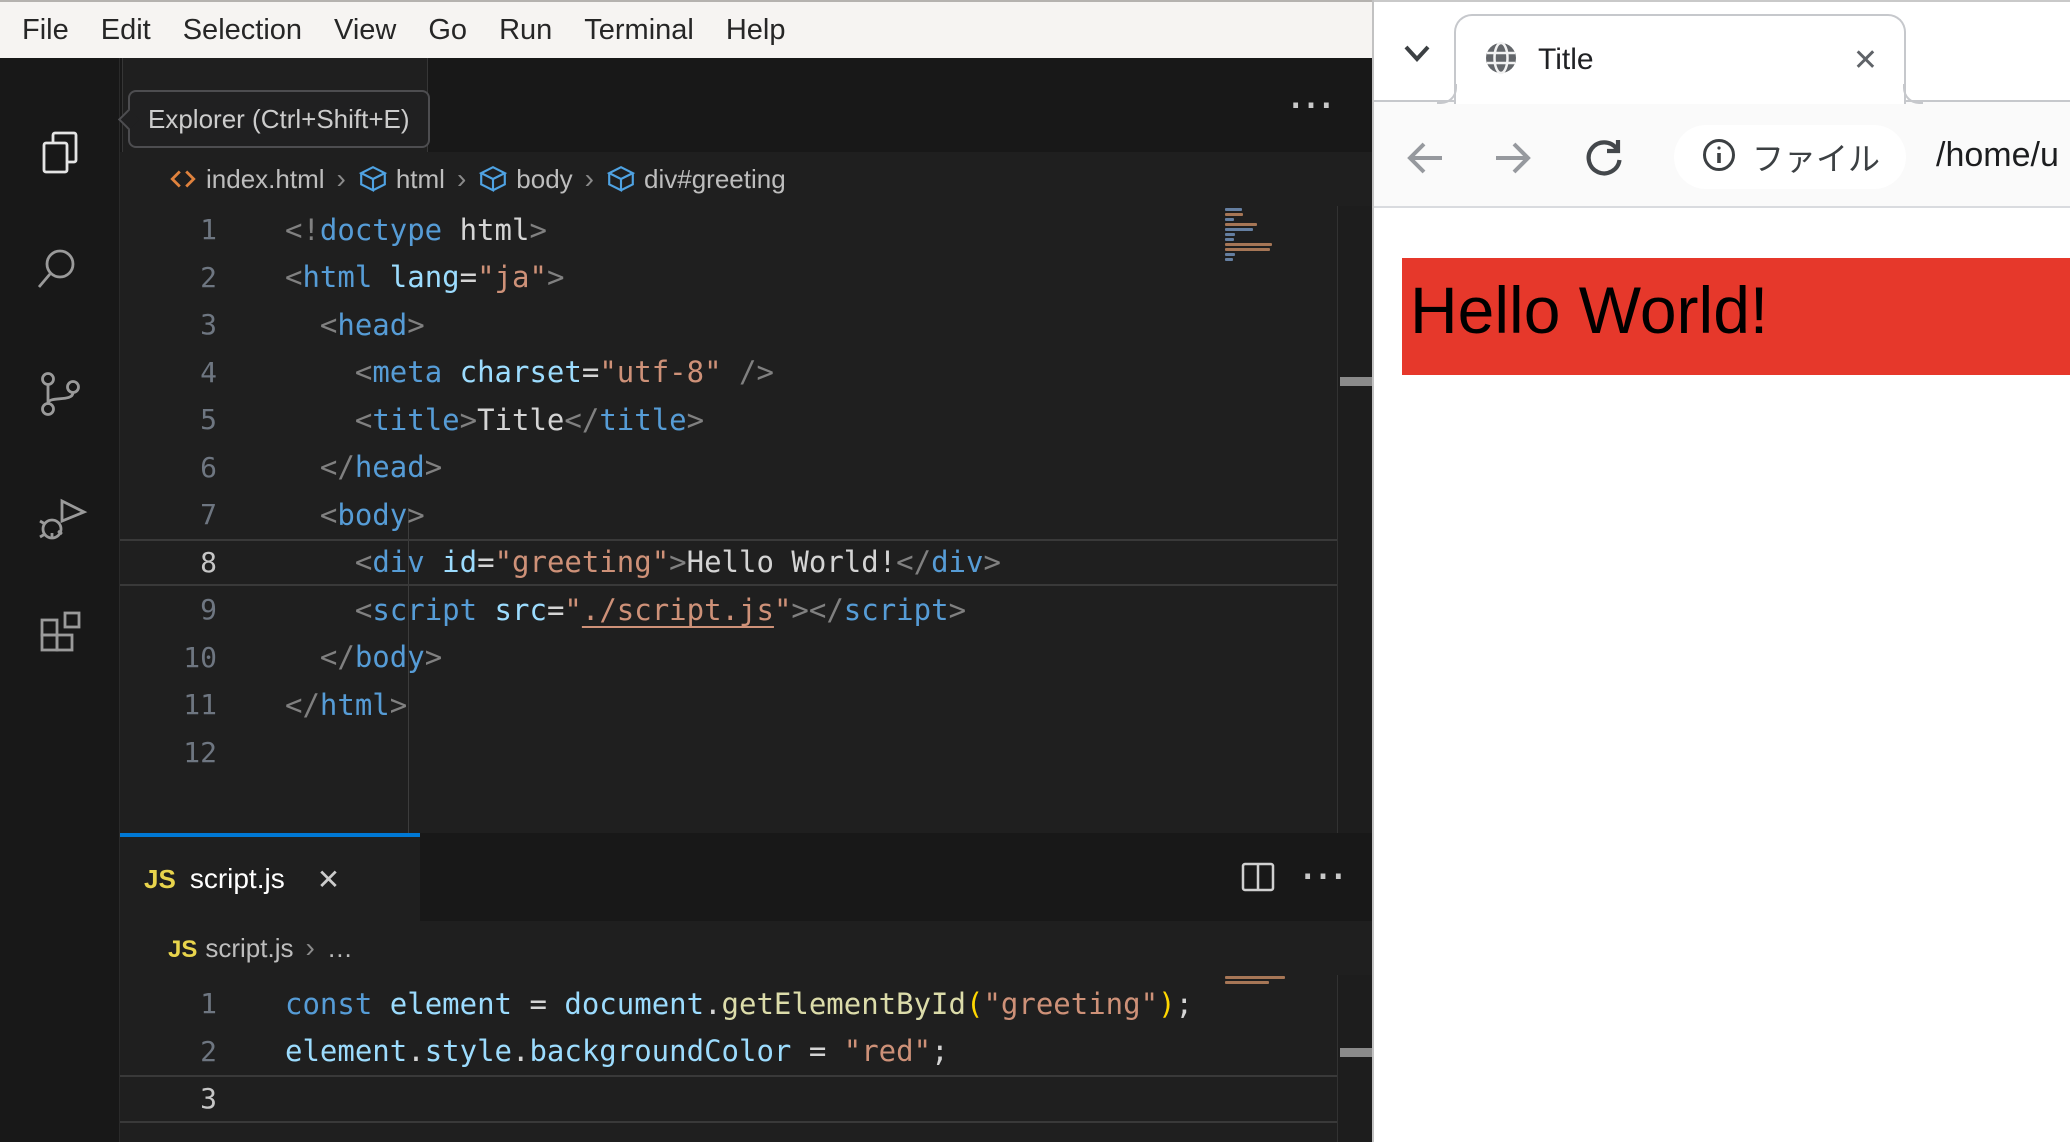 The height and width of the screenshot is (1142, 2070). Describe the element at coordinates (1354, 1058) in the screenshot. I see `editor2-scrollbar` at that location.